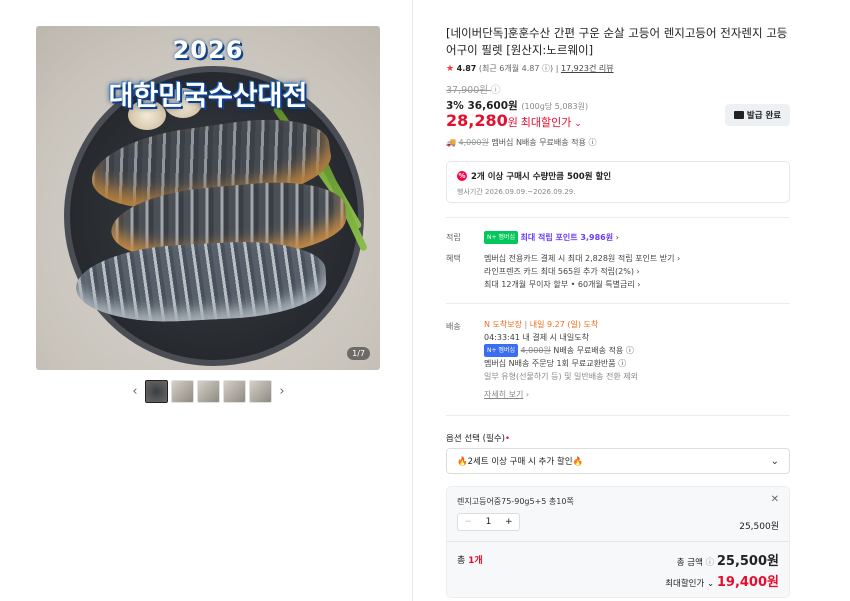  What do you see at coordinates (738, 115) in the screenshot?
I see `coupon-icon` at bounding box center [738, 115].